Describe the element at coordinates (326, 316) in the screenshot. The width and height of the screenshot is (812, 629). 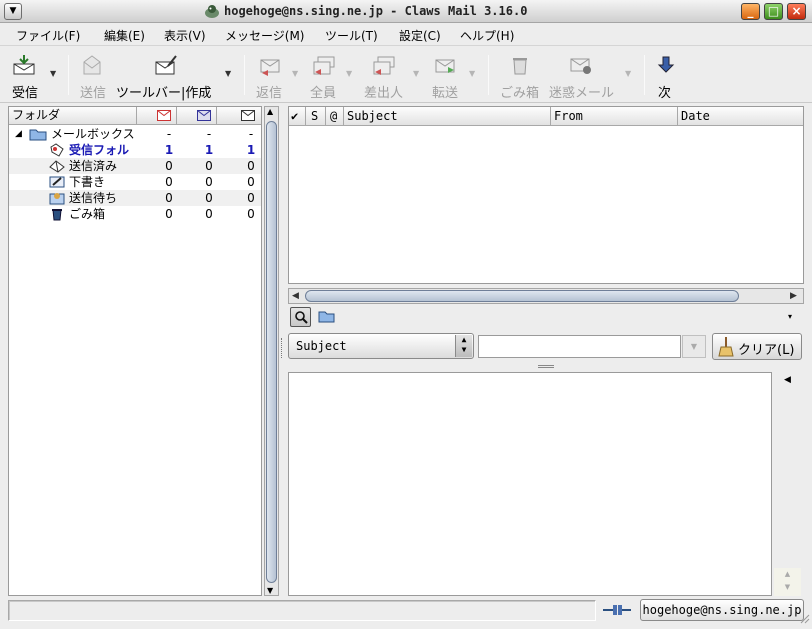
I see `folder-search-icon` at that location.